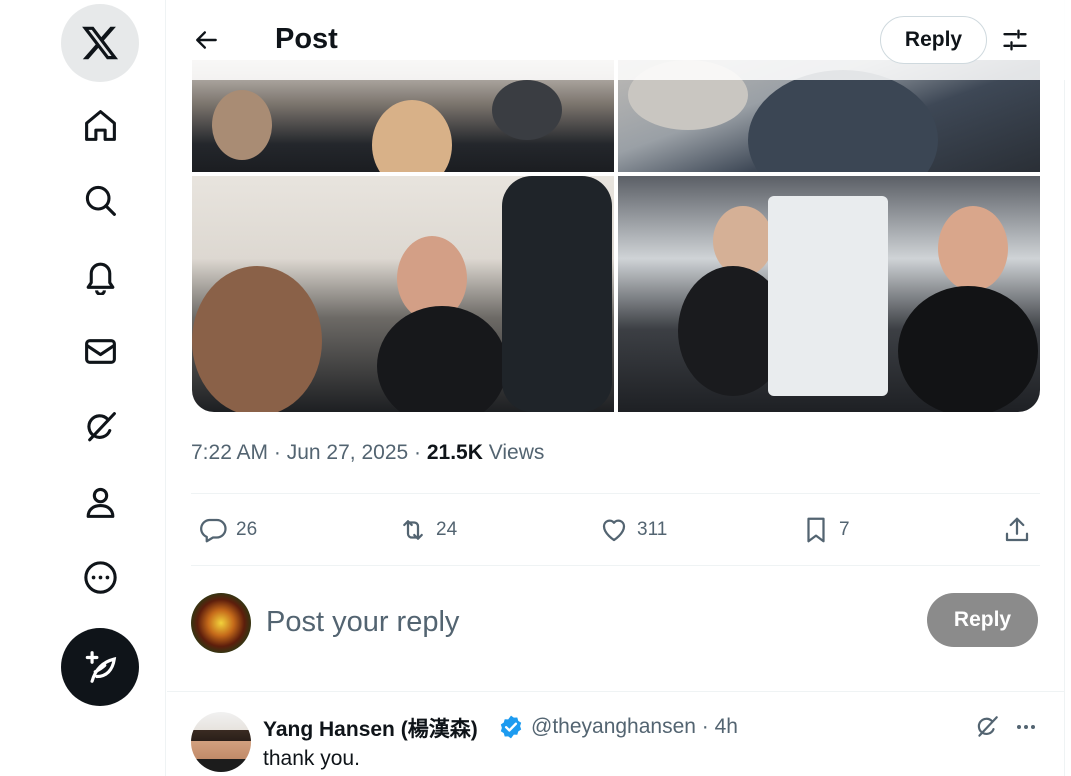 The height and width of the screenshot is (776, 1071). I want to click on divider-bottom, so click(615, 565).